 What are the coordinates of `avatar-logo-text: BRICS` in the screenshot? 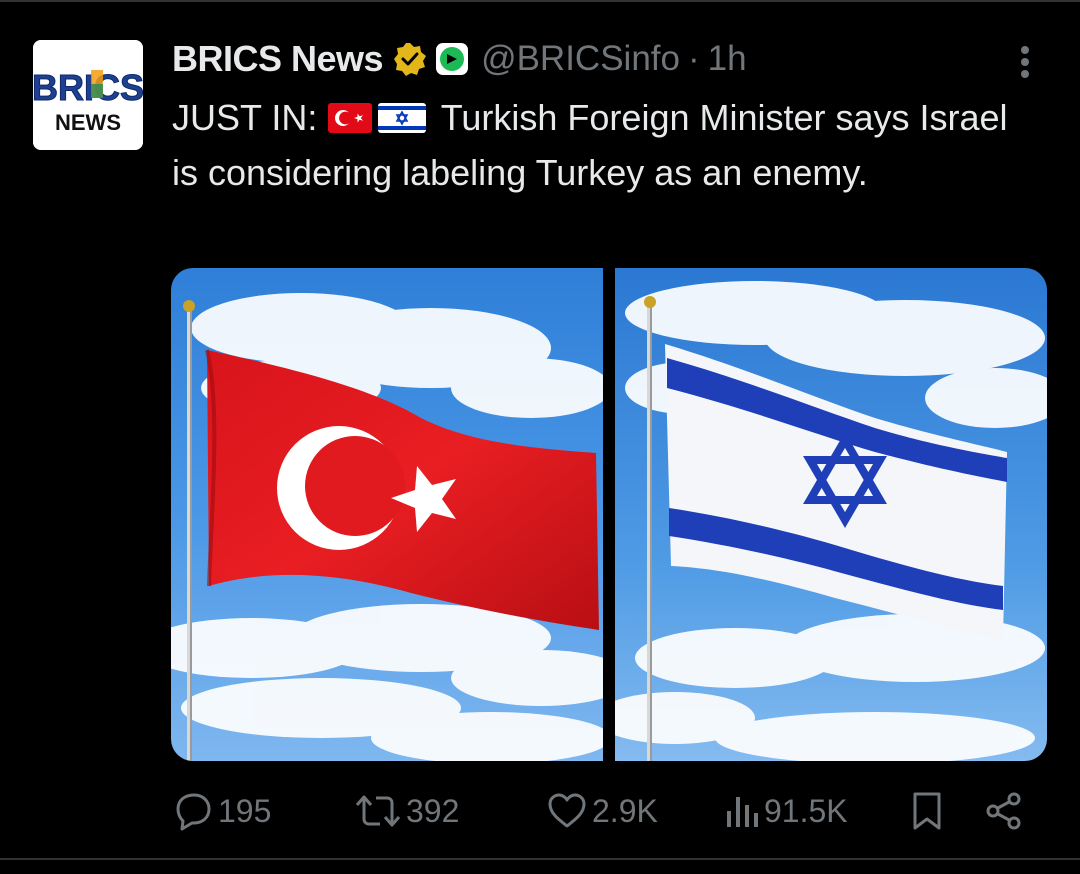 It's located at (88, 87).